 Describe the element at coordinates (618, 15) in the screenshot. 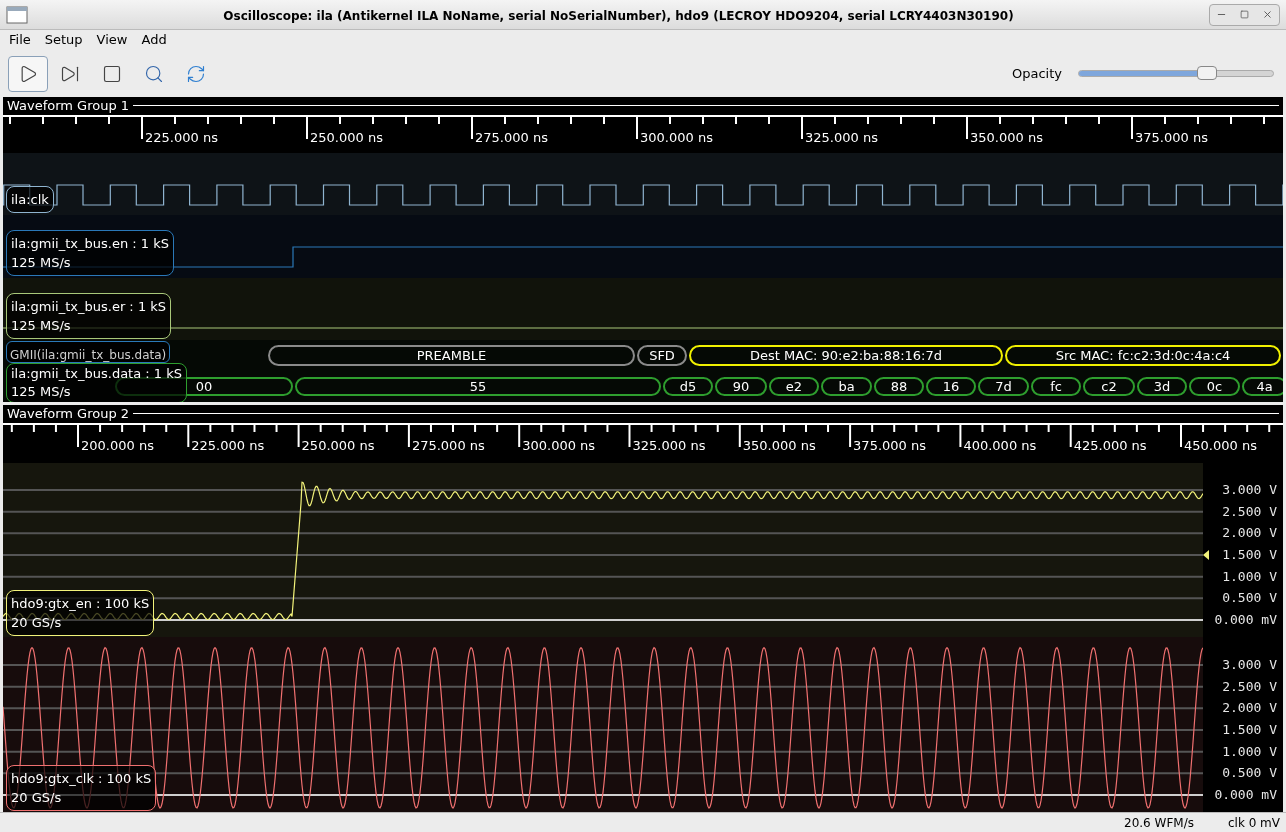

I see `window-title: Oscilloscope: ila (Antikernel ILA NoName, serial NoSerialNumber), hdo9 (LECROY HDO9204, serial LCRY4403N30190)` at that location.